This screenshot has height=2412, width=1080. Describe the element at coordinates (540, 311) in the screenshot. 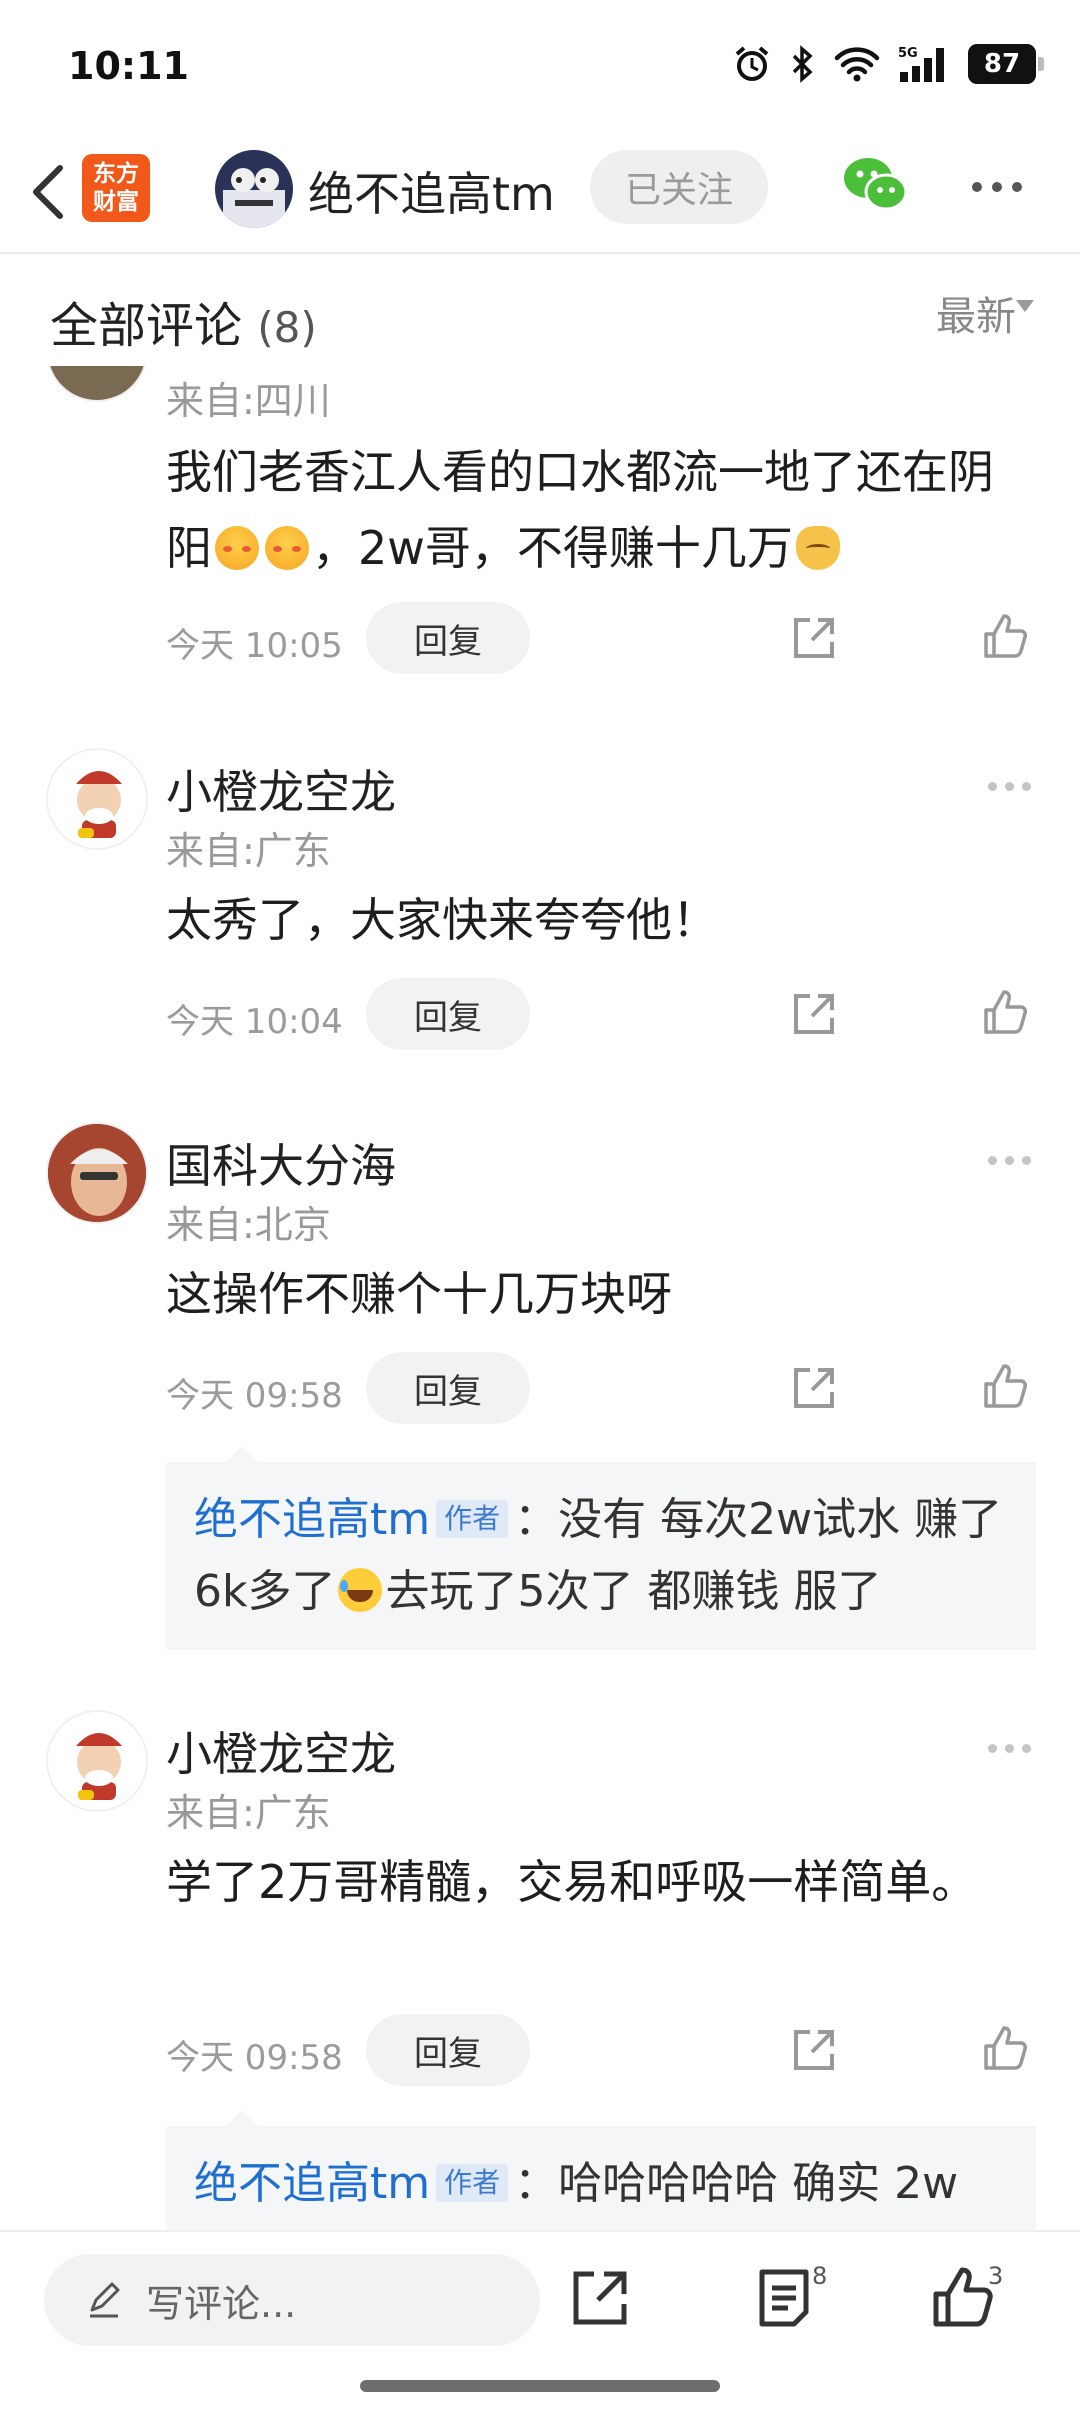

I see `comments-header: 全部评论 (8) 最新` at that location.